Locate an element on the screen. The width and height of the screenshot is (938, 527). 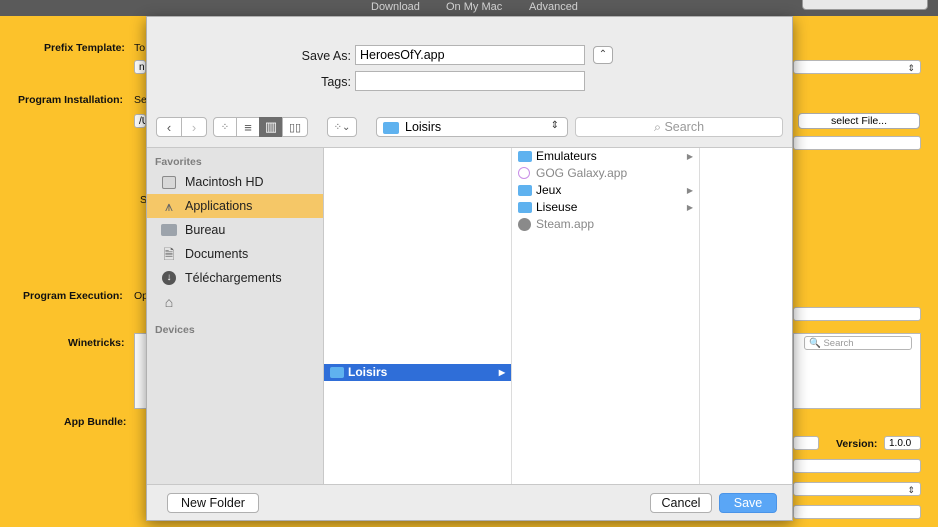
downloads-icon: ↓ is located at coordinates (169, 278).